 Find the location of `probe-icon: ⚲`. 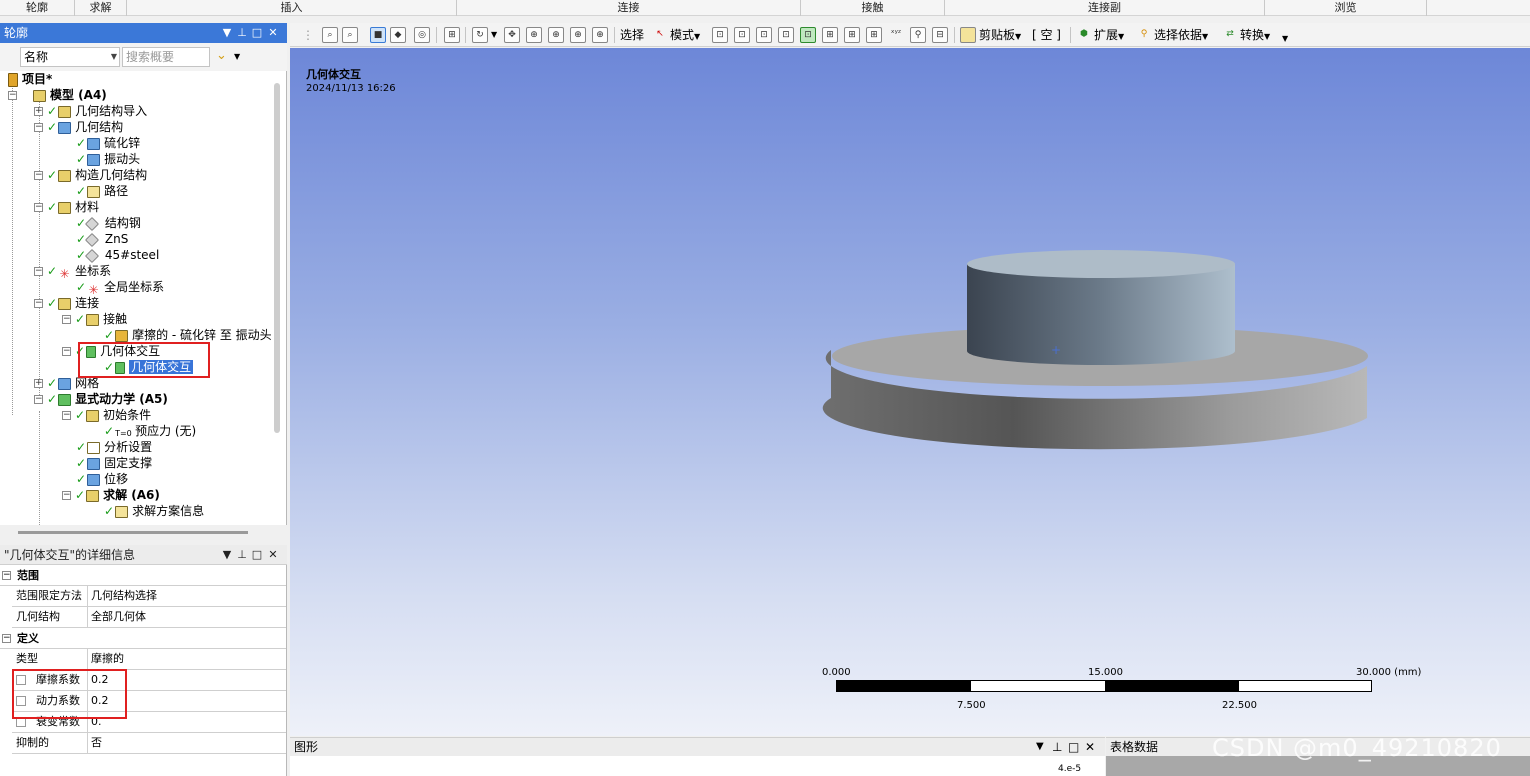

probe-icon: ⚲ is located at coordinates (918, 35).